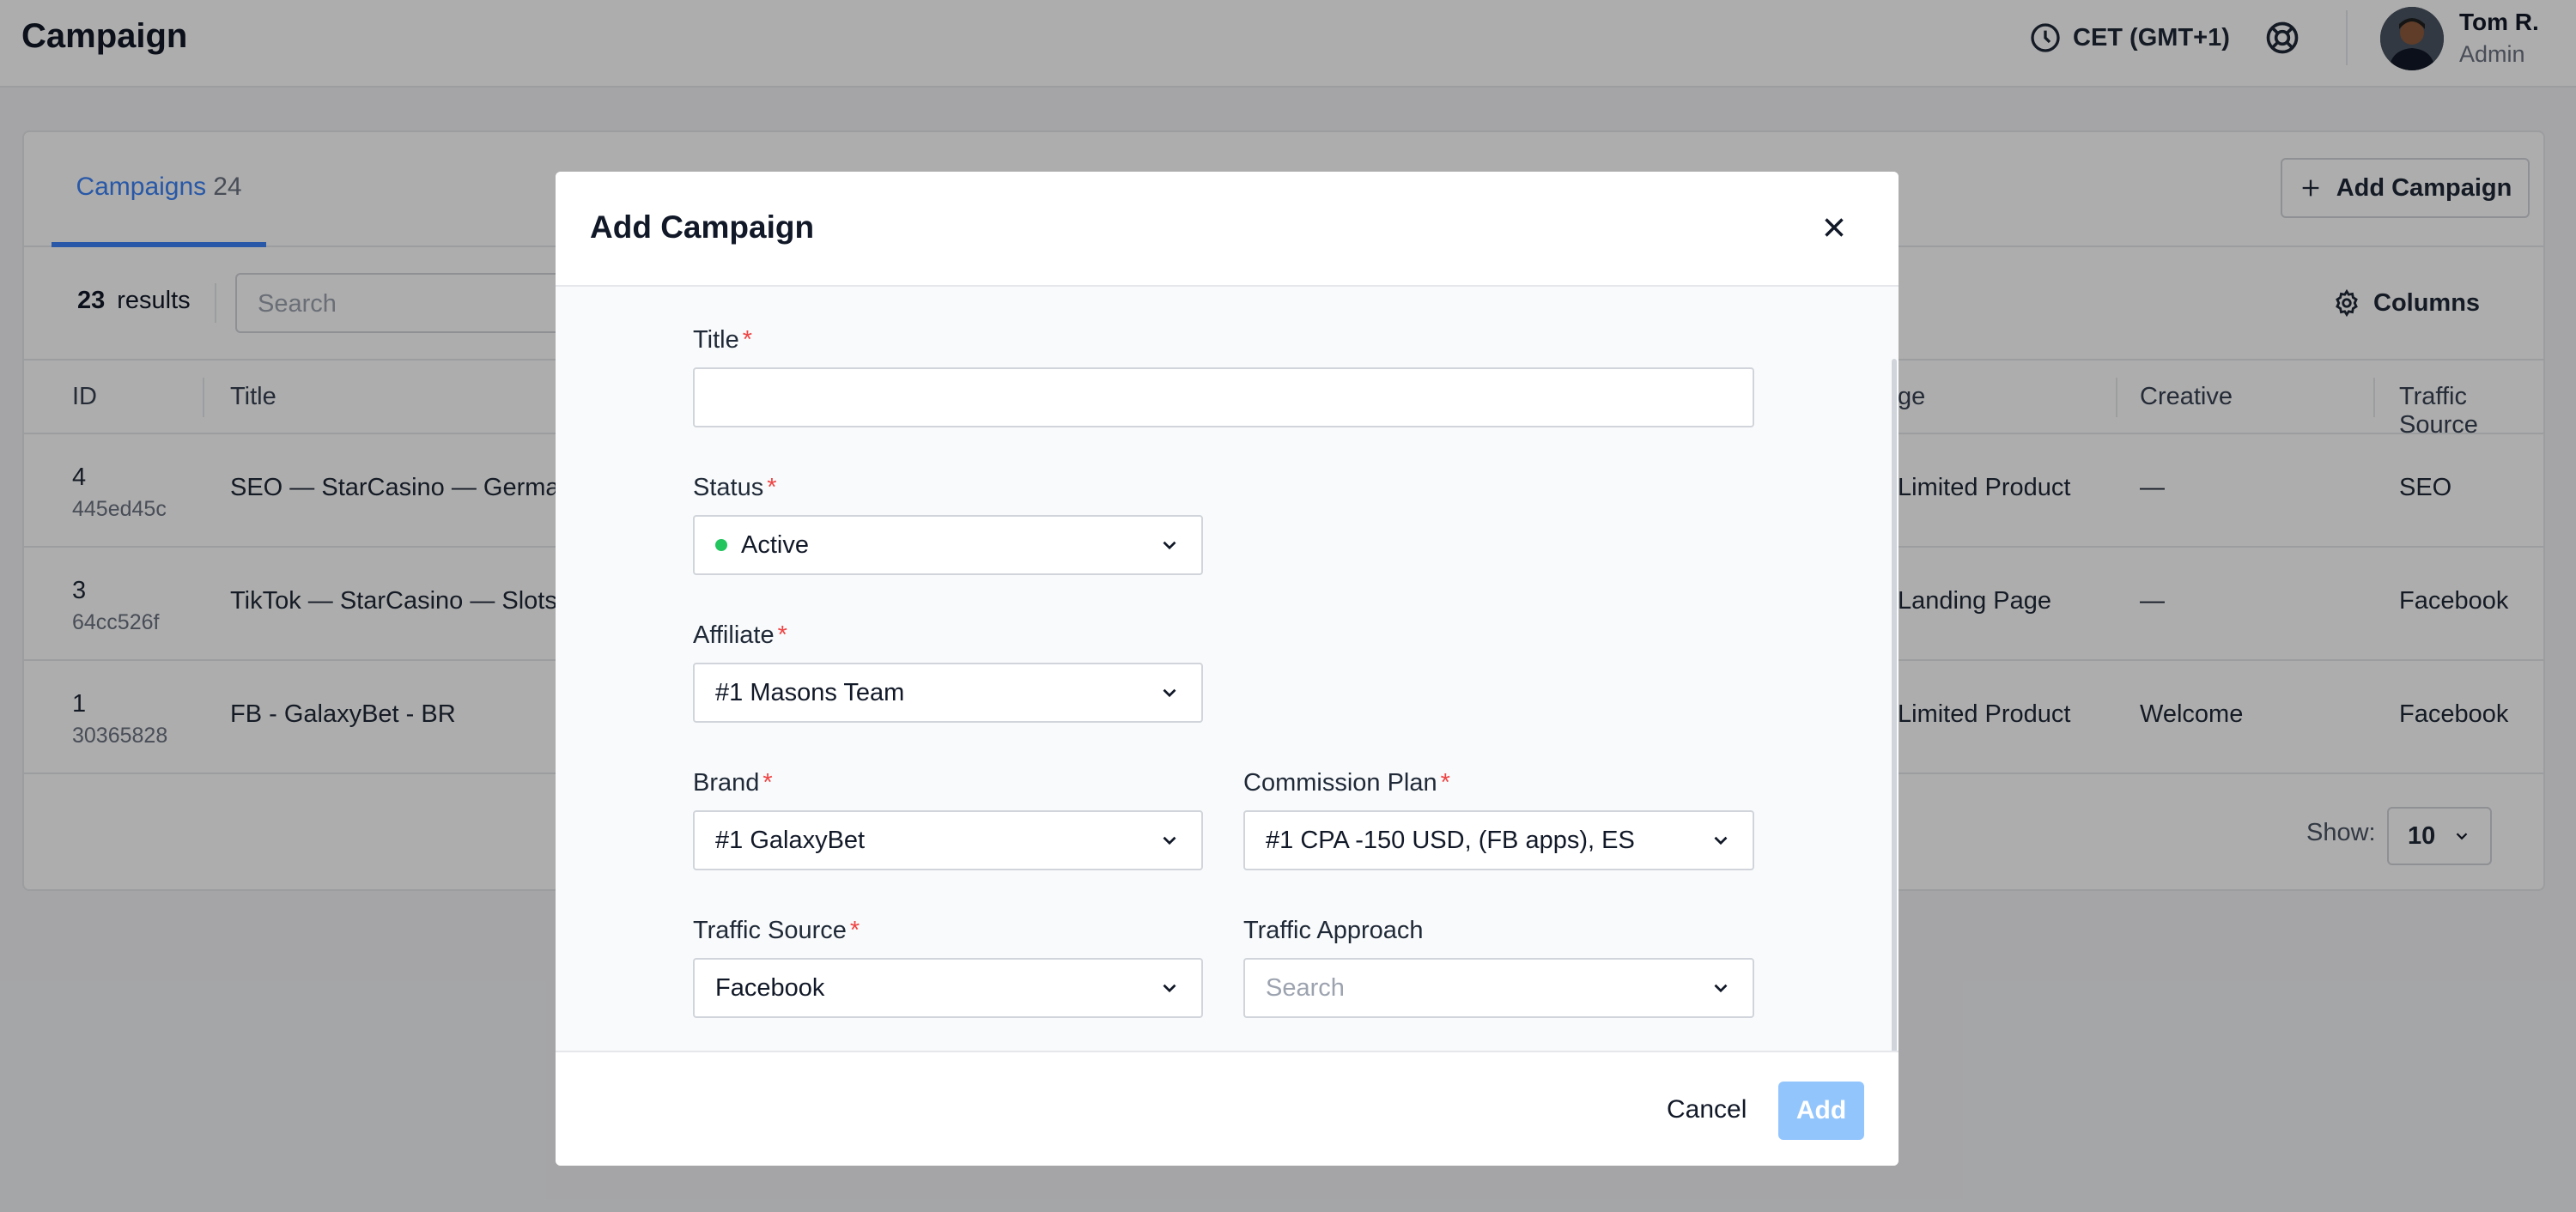 The image size is (2576, 1212). Describe the element at coordinates (1451, 840) in the screenshot. I see `commission-plan-value: #1 CPA -150 USD, (FB apps), ES` at that location.